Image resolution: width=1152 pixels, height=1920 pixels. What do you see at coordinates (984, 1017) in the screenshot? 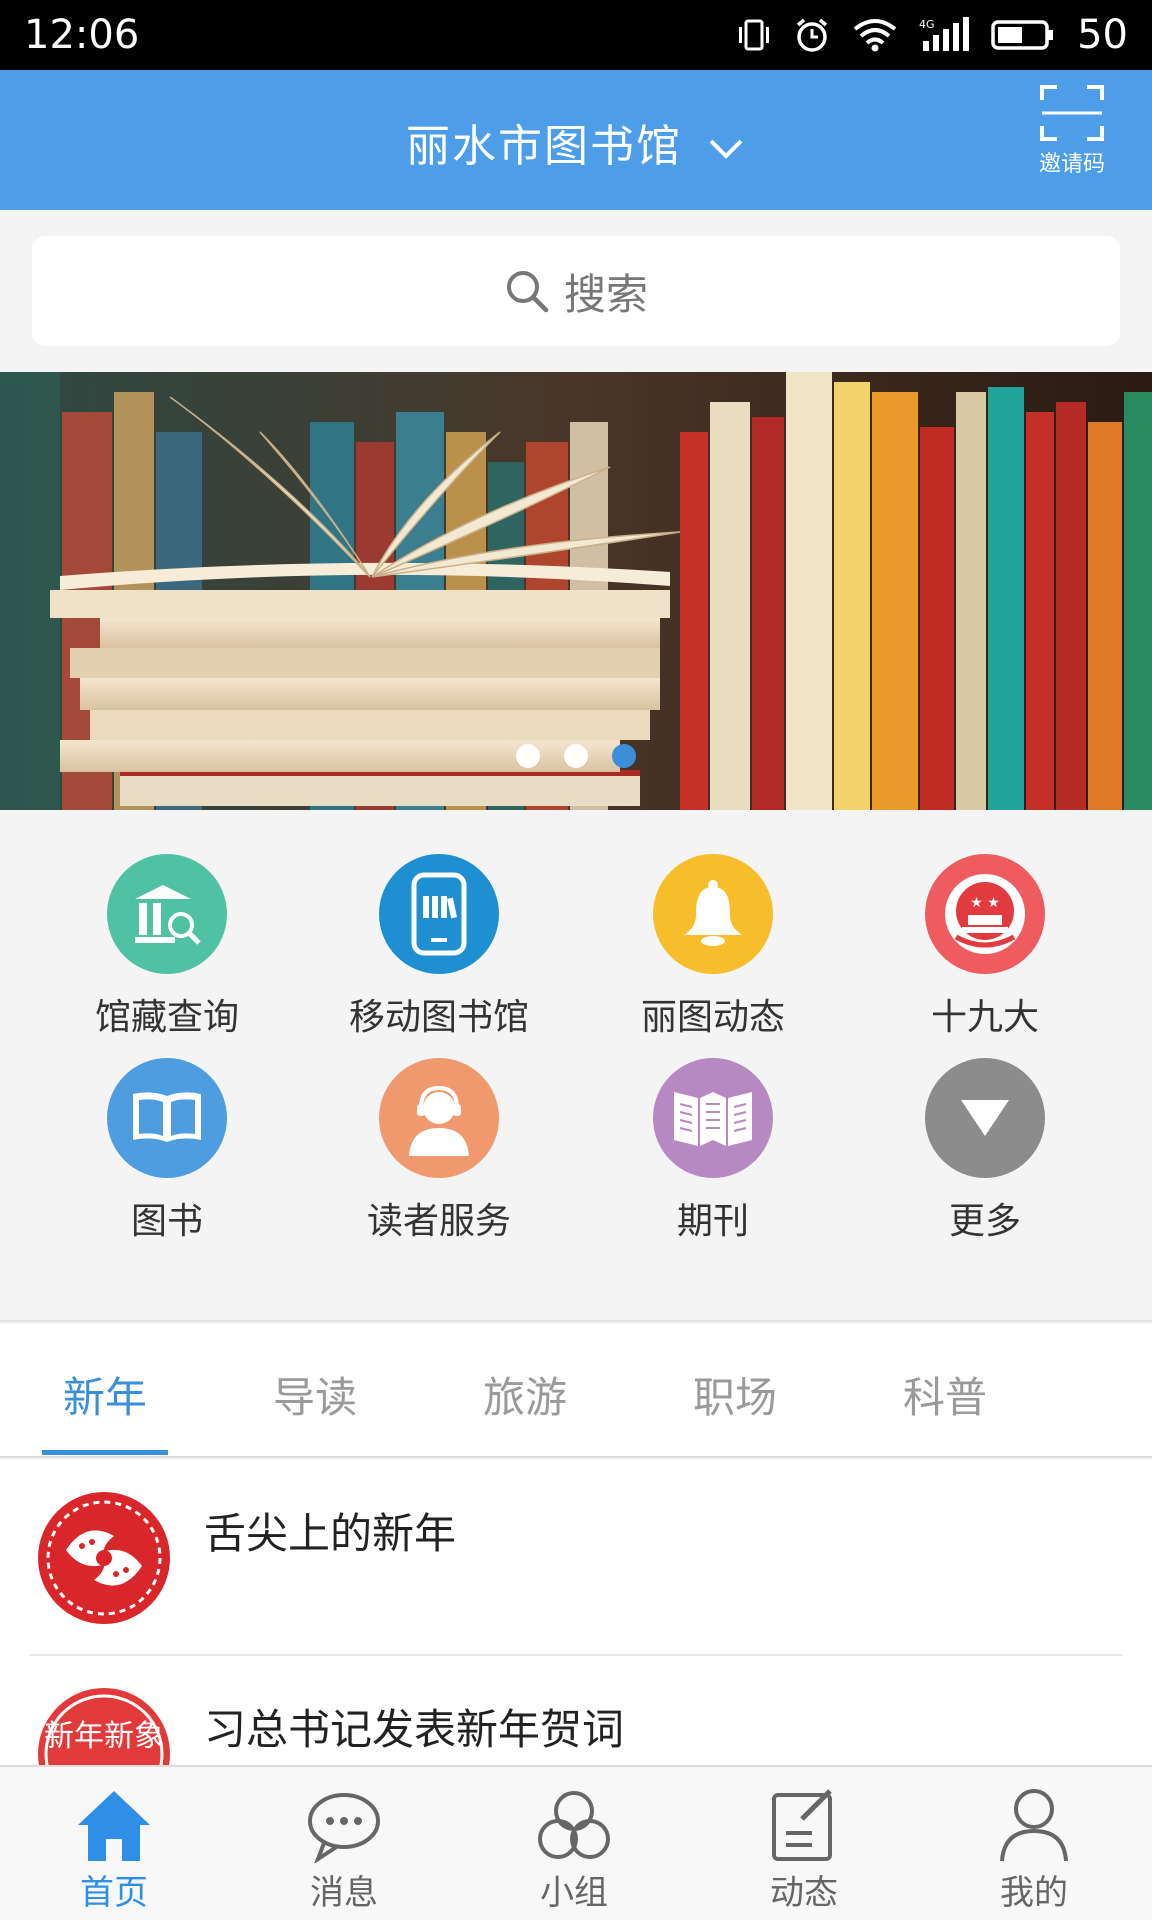
I see `grid-label: 十九大` at bounding box center [984, 1017].